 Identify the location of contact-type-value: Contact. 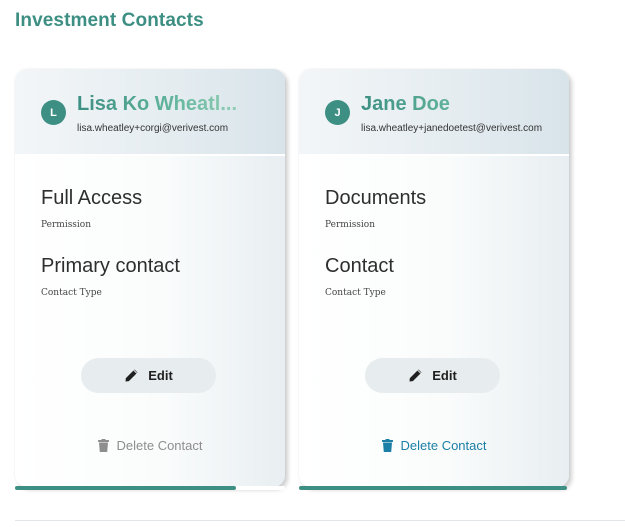
(359, 266).